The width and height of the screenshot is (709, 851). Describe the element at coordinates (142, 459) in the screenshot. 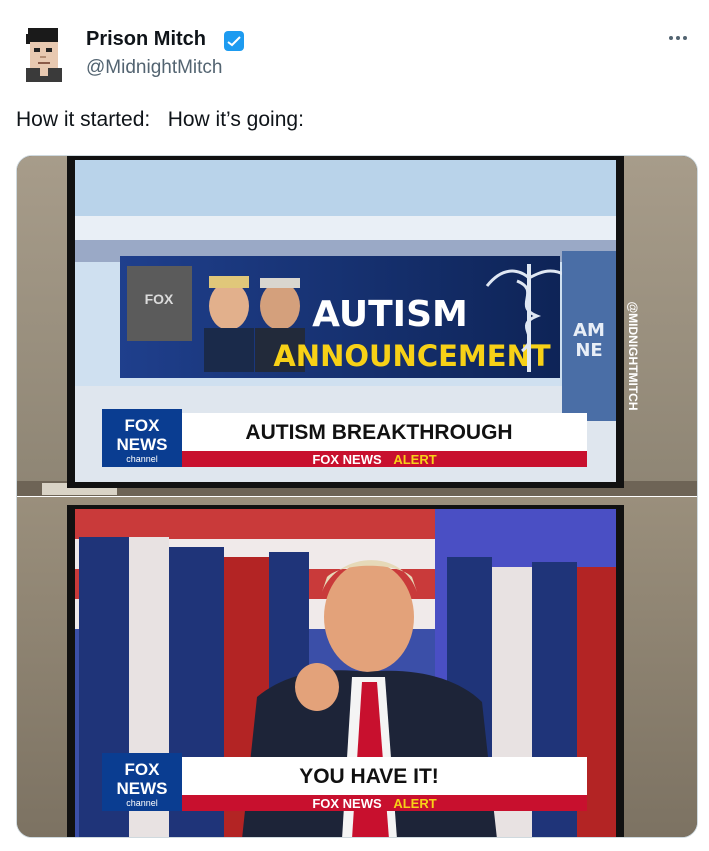

I see `fox-logo-channel: channel` at that location.